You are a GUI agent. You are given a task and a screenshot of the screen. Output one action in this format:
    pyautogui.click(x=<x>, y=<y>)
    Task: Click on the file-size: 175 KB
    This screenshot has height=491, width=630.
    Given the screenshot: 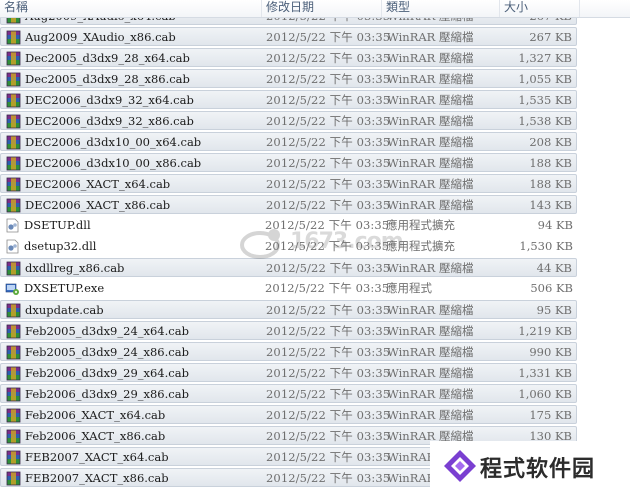 What is the action you would take?
    pyautogui.click(x=550, y=415)
    